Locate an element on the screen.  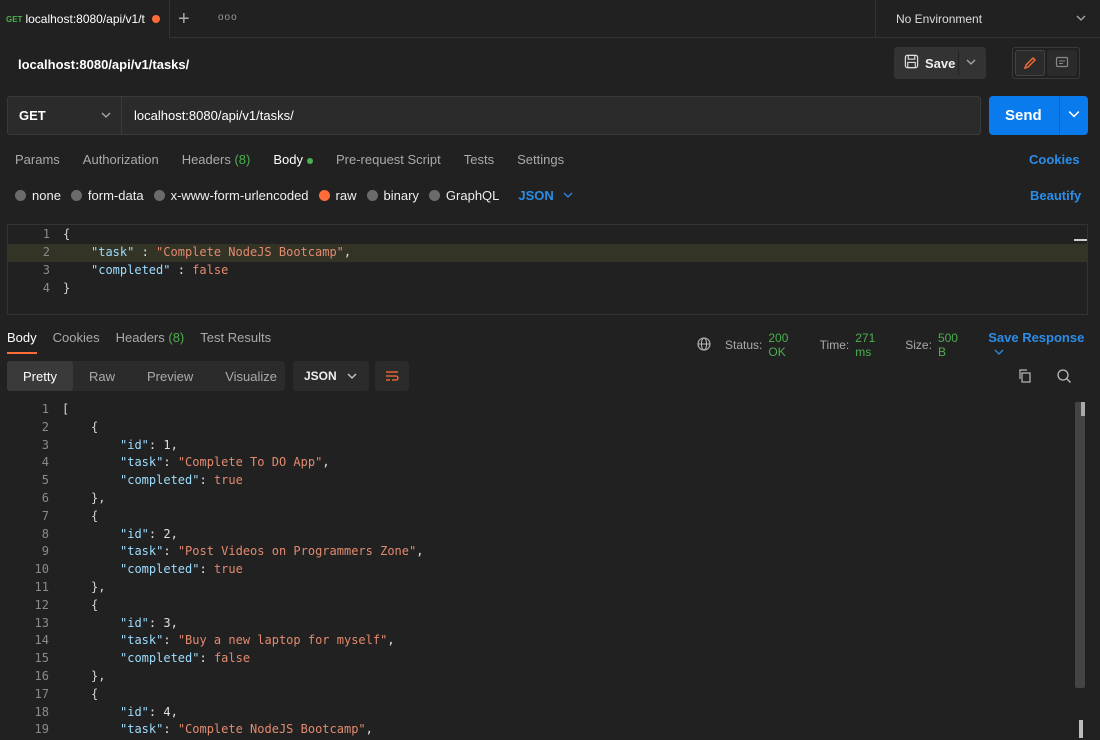
resp-tab-headers: Headers (8) is located at coordinates (150, 337).